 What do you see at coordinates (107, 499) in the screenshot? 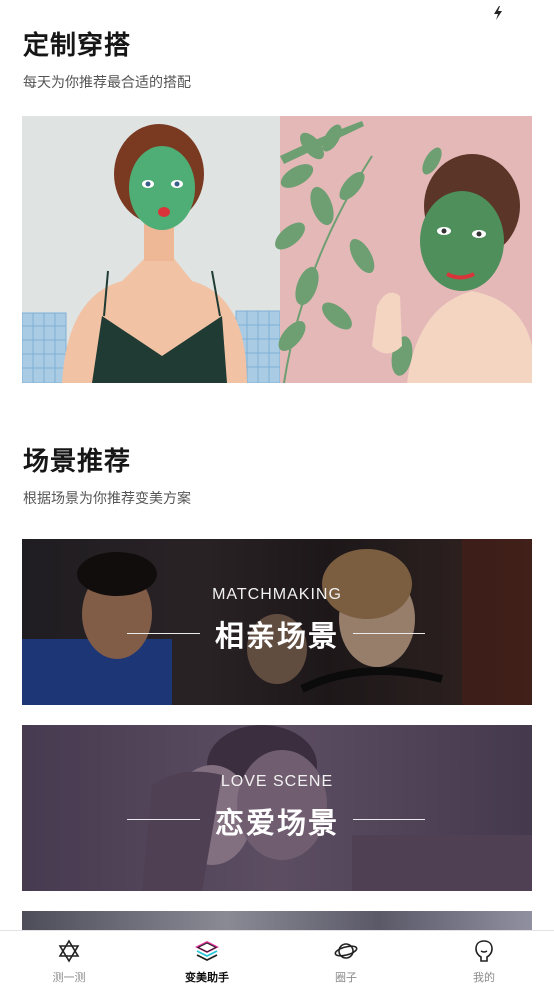
I see `section-subtitle-scene: 根据场景为你推荐变美方案` at bounding box center [107, 499].